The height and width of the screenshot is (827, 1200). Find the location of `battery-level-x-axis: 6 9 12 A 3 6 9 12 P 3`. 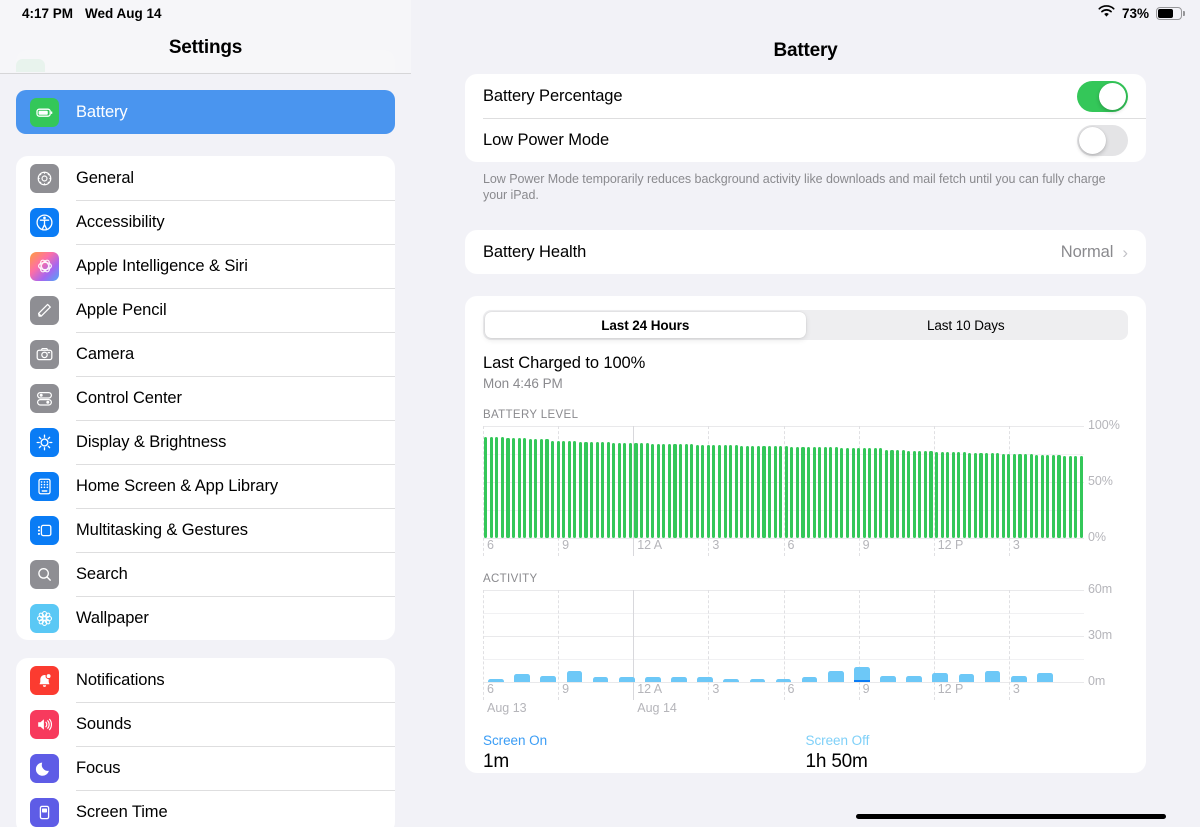

battery-level-x-axis: 6 9 12 A 3 6 9 12 P 3 is located at coordinates (814, 546).